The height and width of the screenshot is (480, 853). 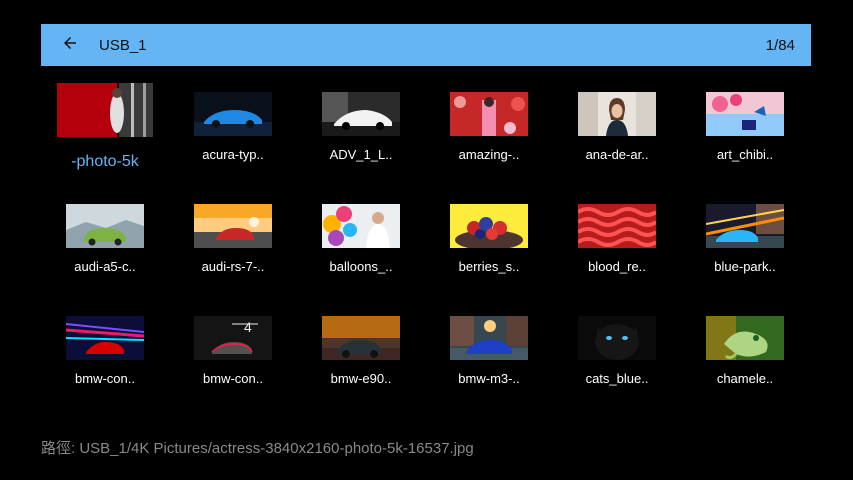 I want to click on file-tile: -photo-5k, so click(x=105, y=130).